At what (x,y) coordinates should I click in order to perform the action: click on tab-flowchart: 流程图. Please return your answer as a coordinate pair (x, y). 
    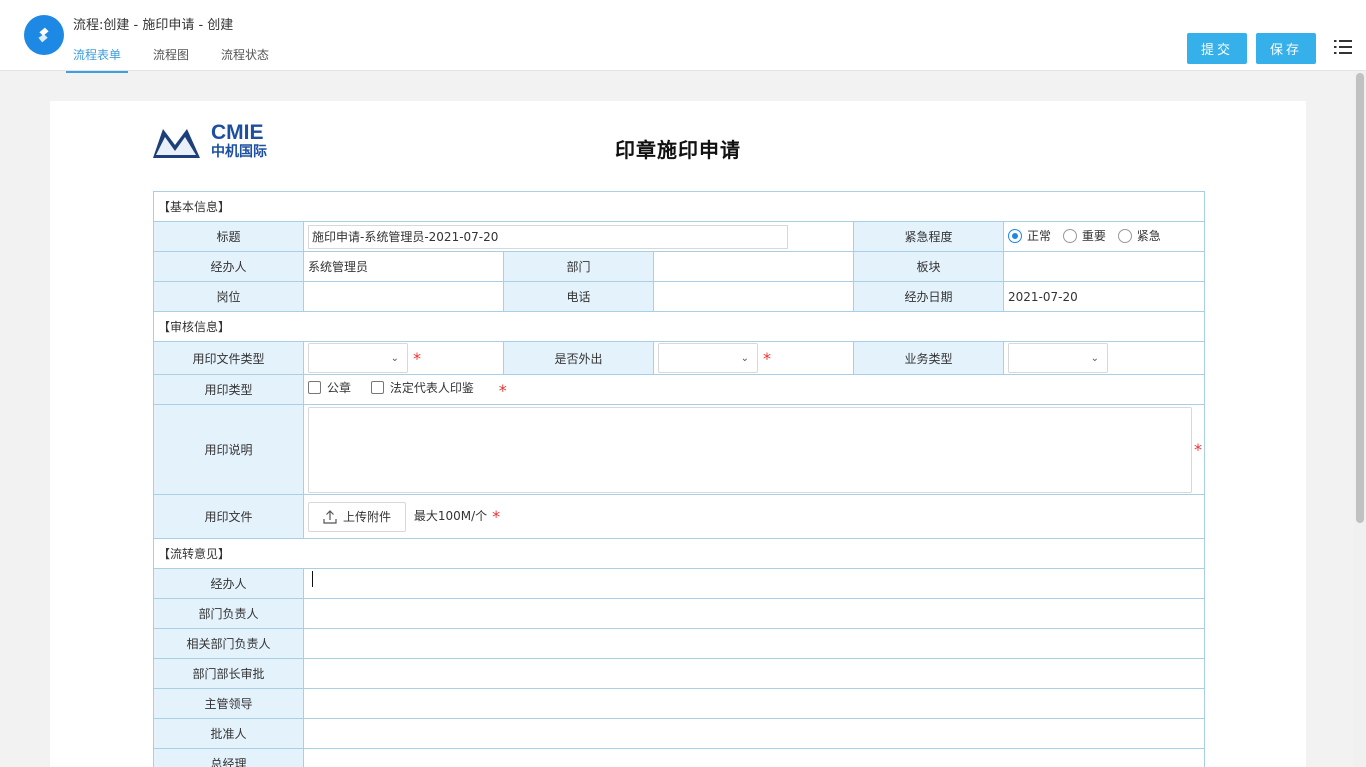
    Looking at the image, I should click on (171, 58).